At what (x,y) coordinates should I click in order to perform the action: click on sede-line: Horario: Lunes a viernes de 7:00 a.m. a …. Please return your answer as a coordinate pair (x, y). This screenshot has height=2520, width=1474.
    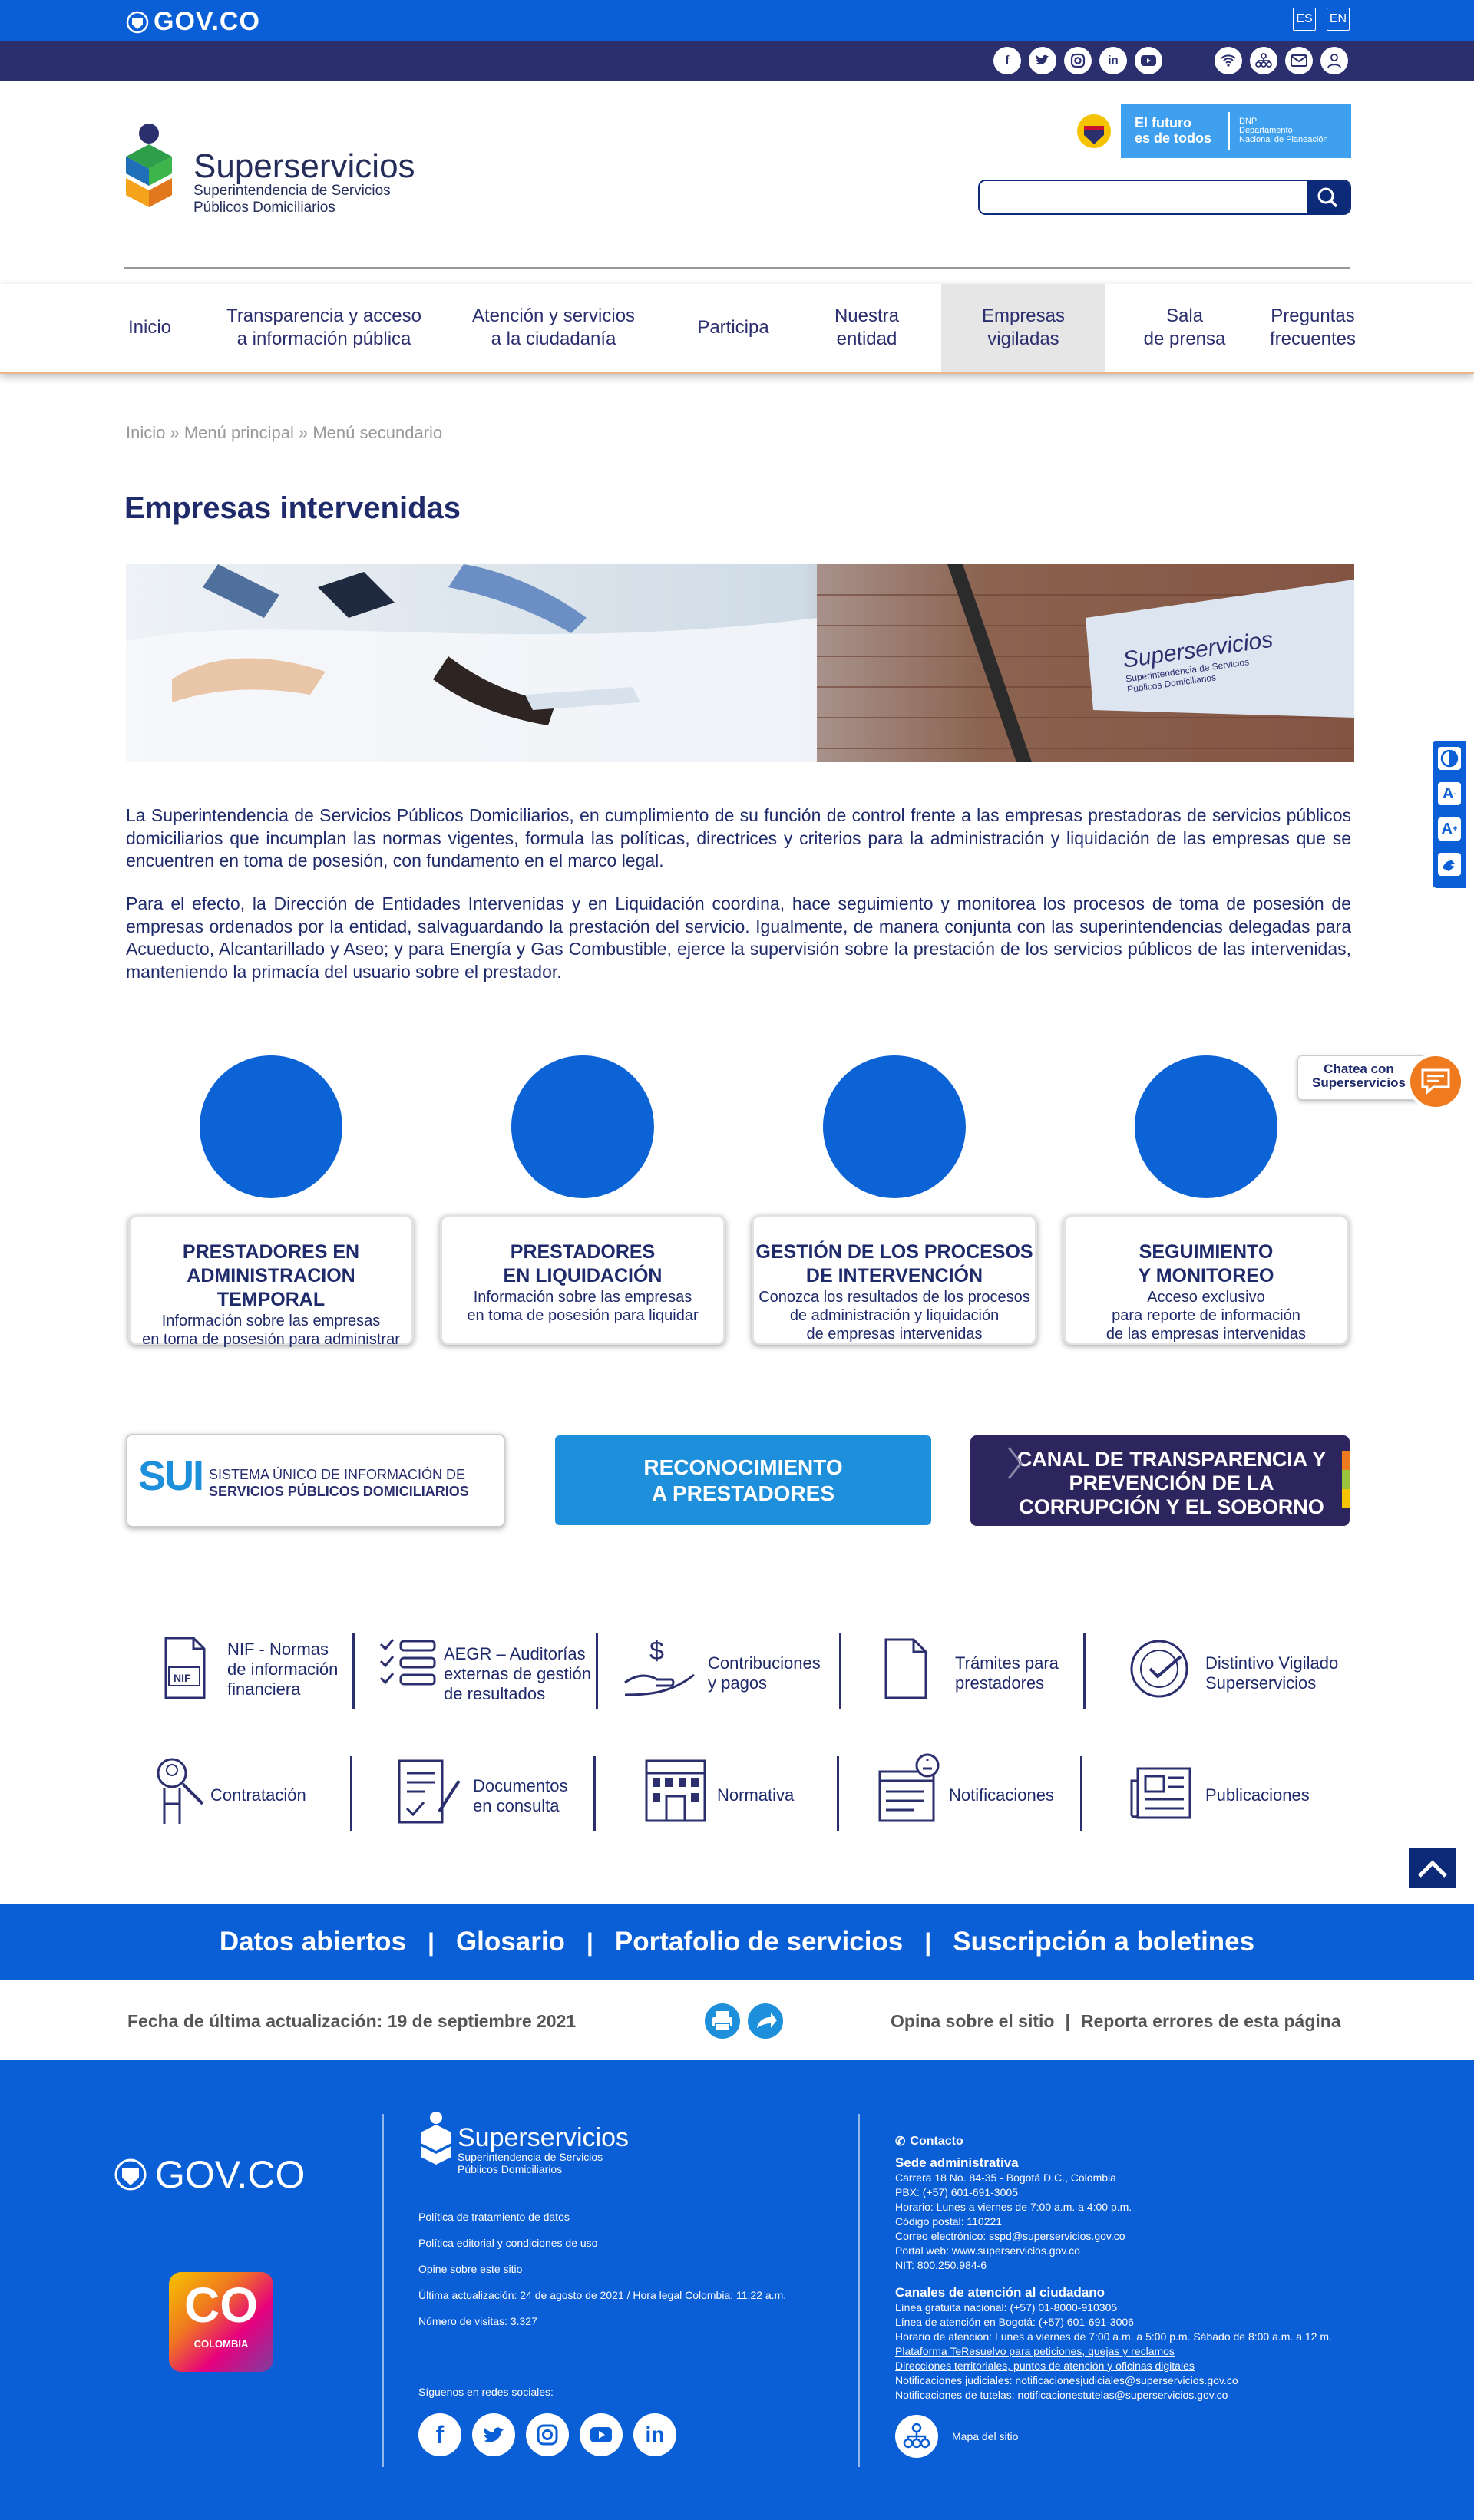
    Looking at the image, I should click on (1013, 2207).